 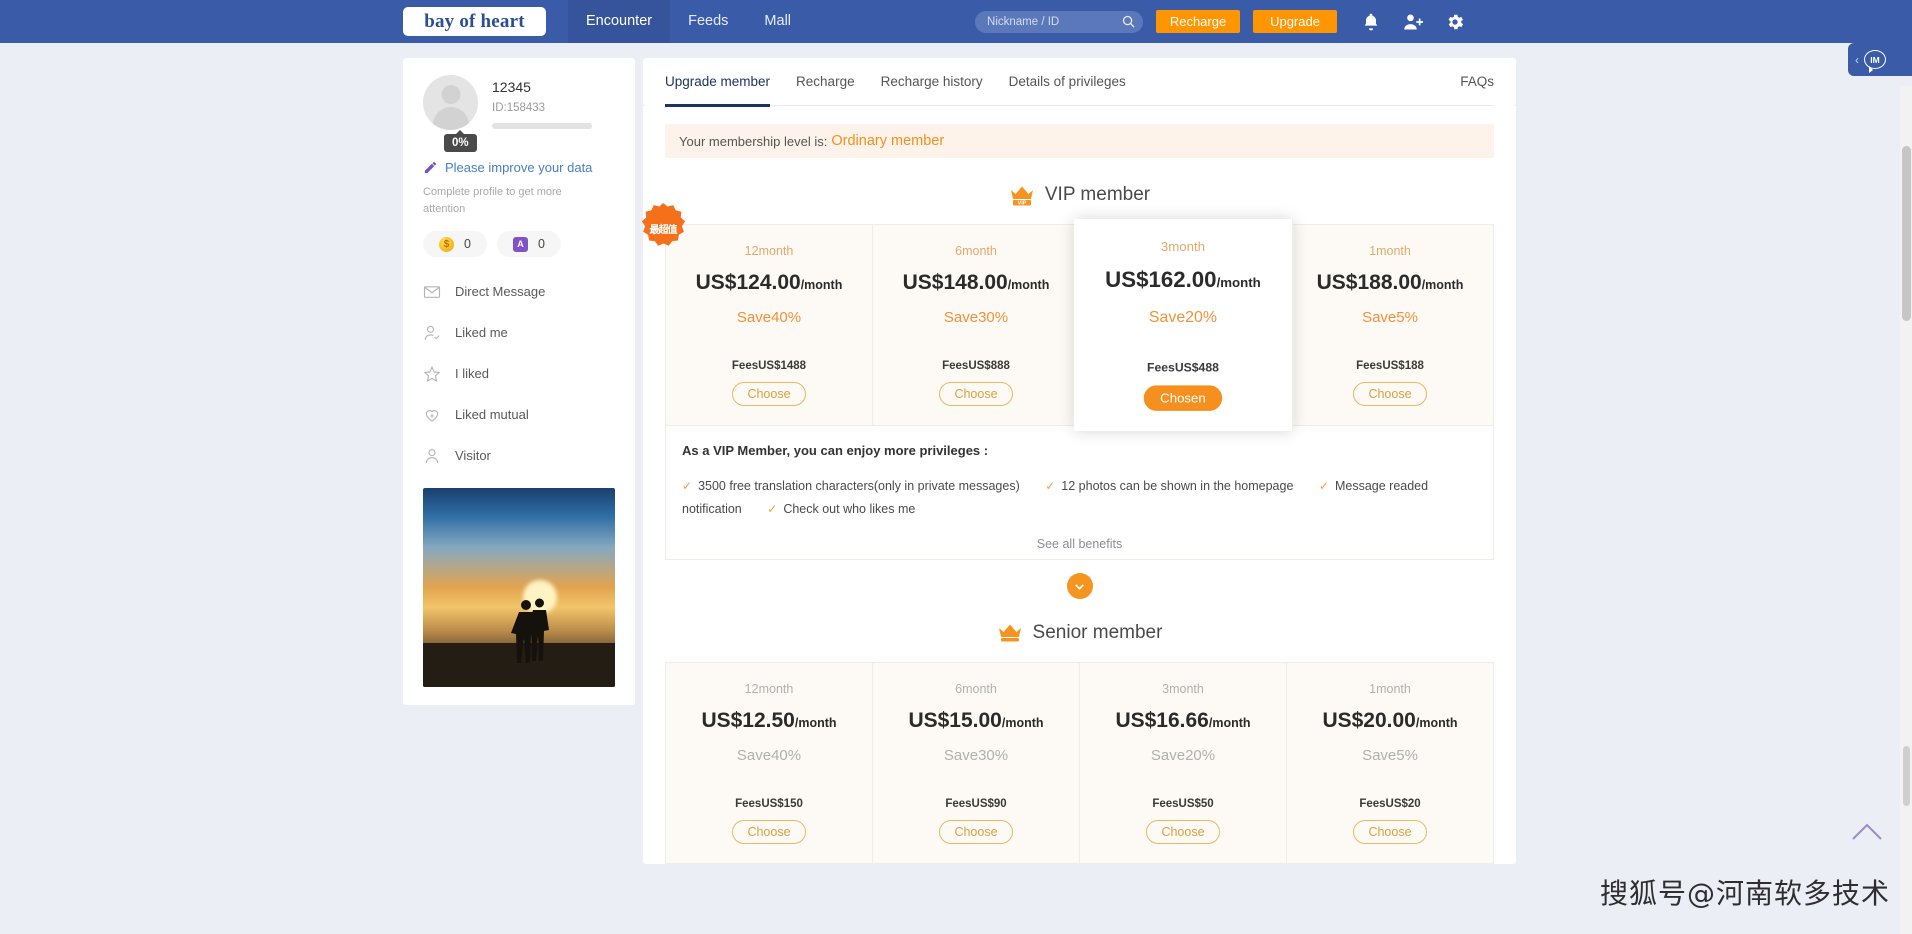 I want to click on membership-level-value: Ordinary member, so click(x=888, y=141).